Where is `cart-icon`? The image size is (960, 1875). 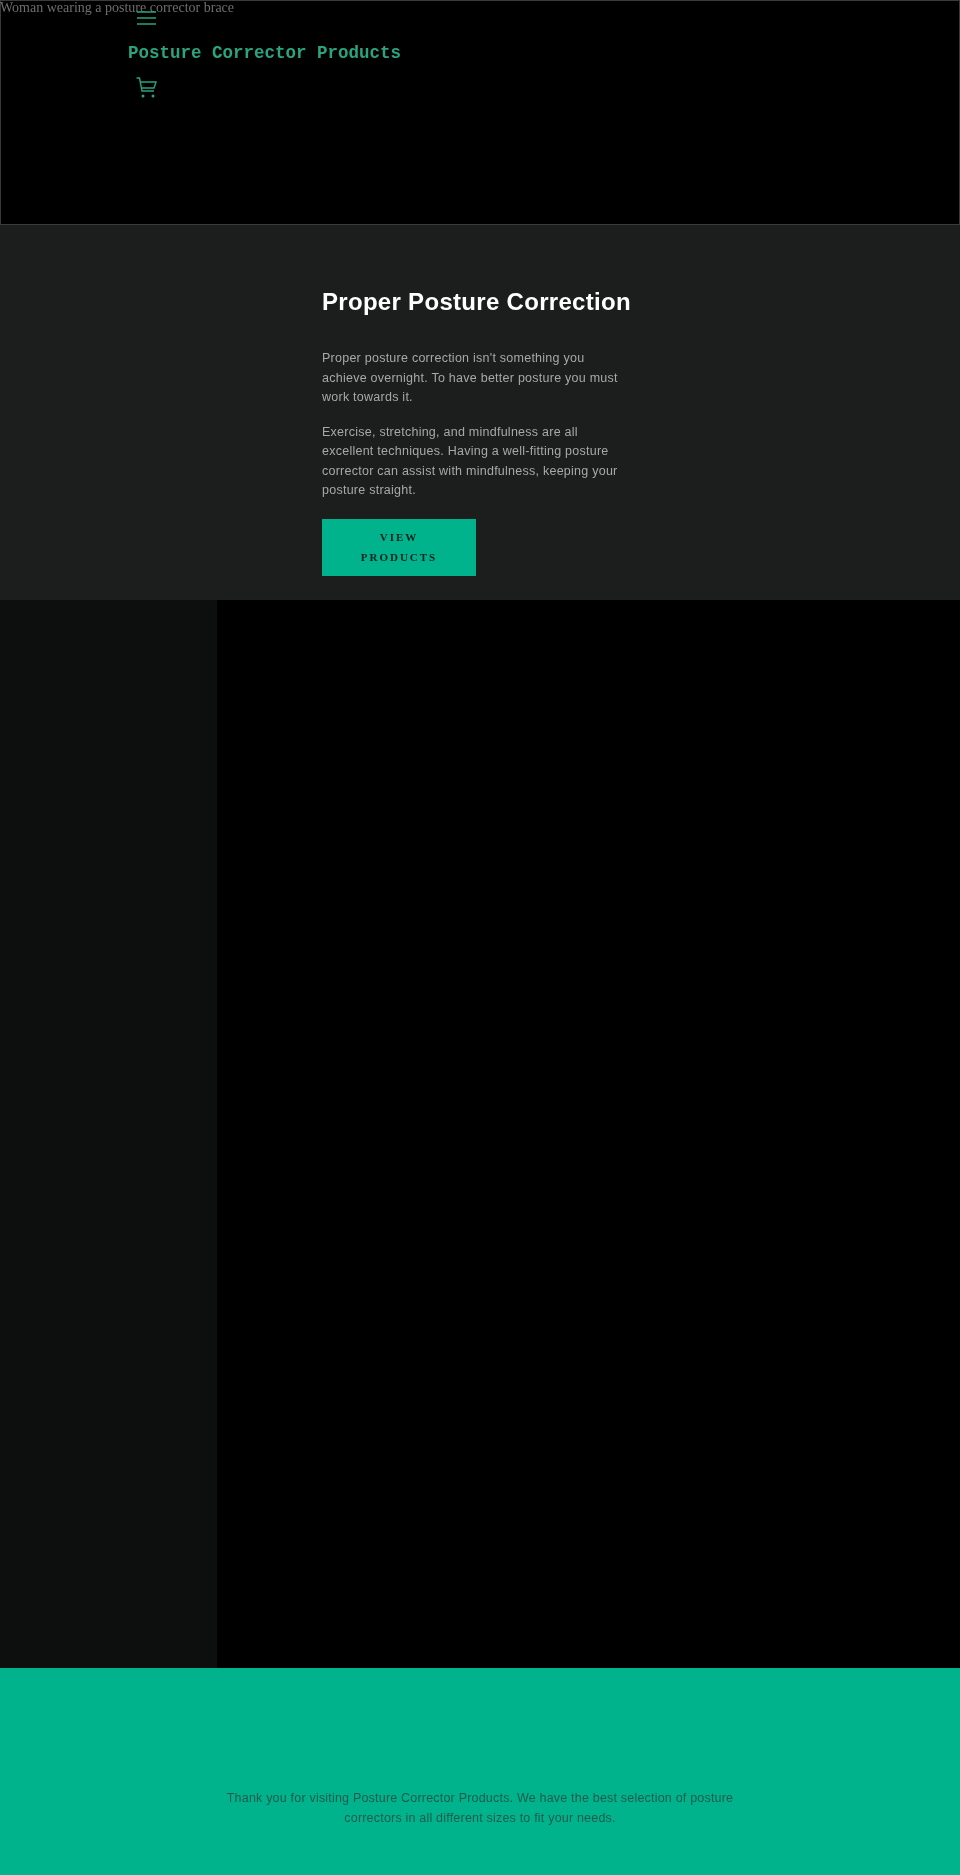
cart-icon is located at coordinates (146, 88).